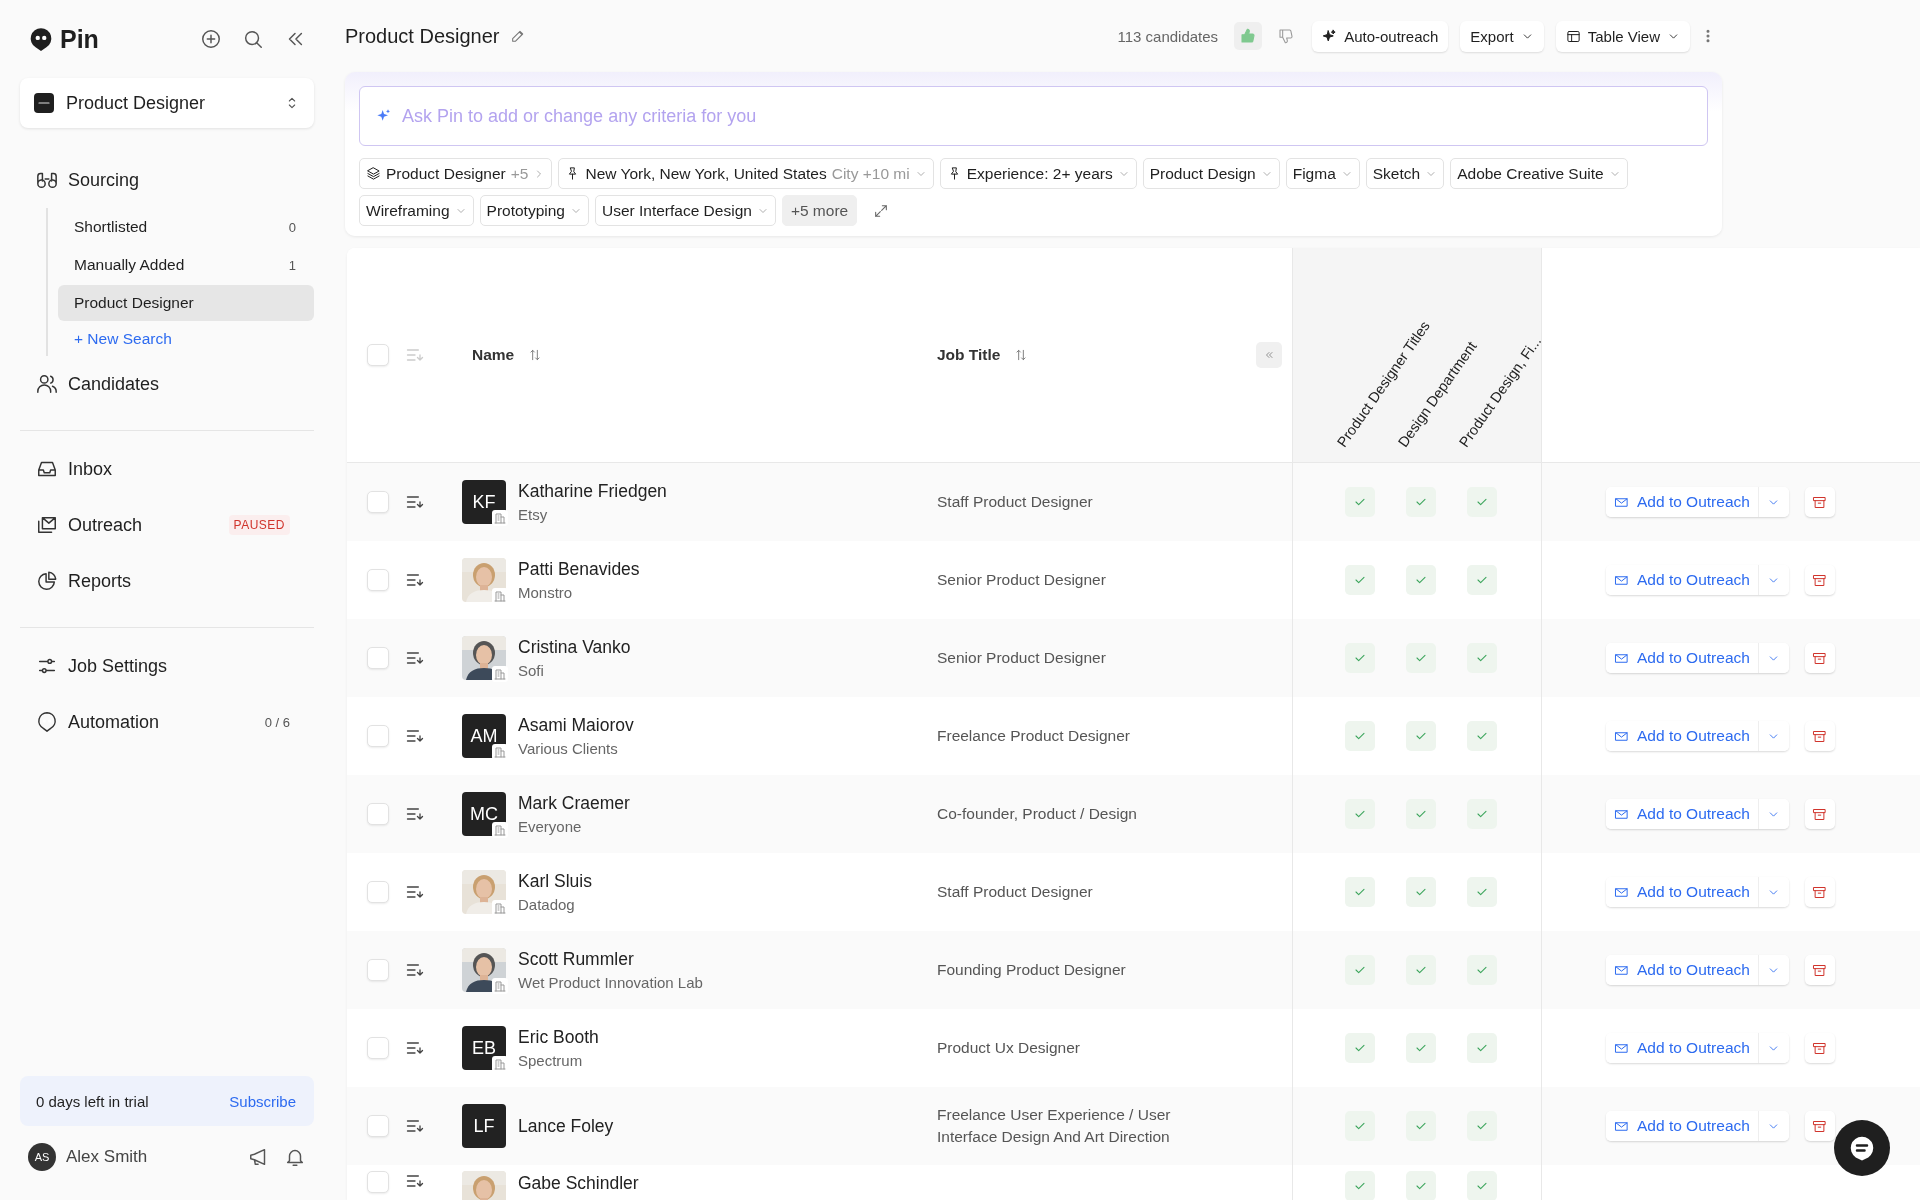 The image size is (1920, 1200). I want to click on candidate-name: Karl Sluis, so click(555, 881).